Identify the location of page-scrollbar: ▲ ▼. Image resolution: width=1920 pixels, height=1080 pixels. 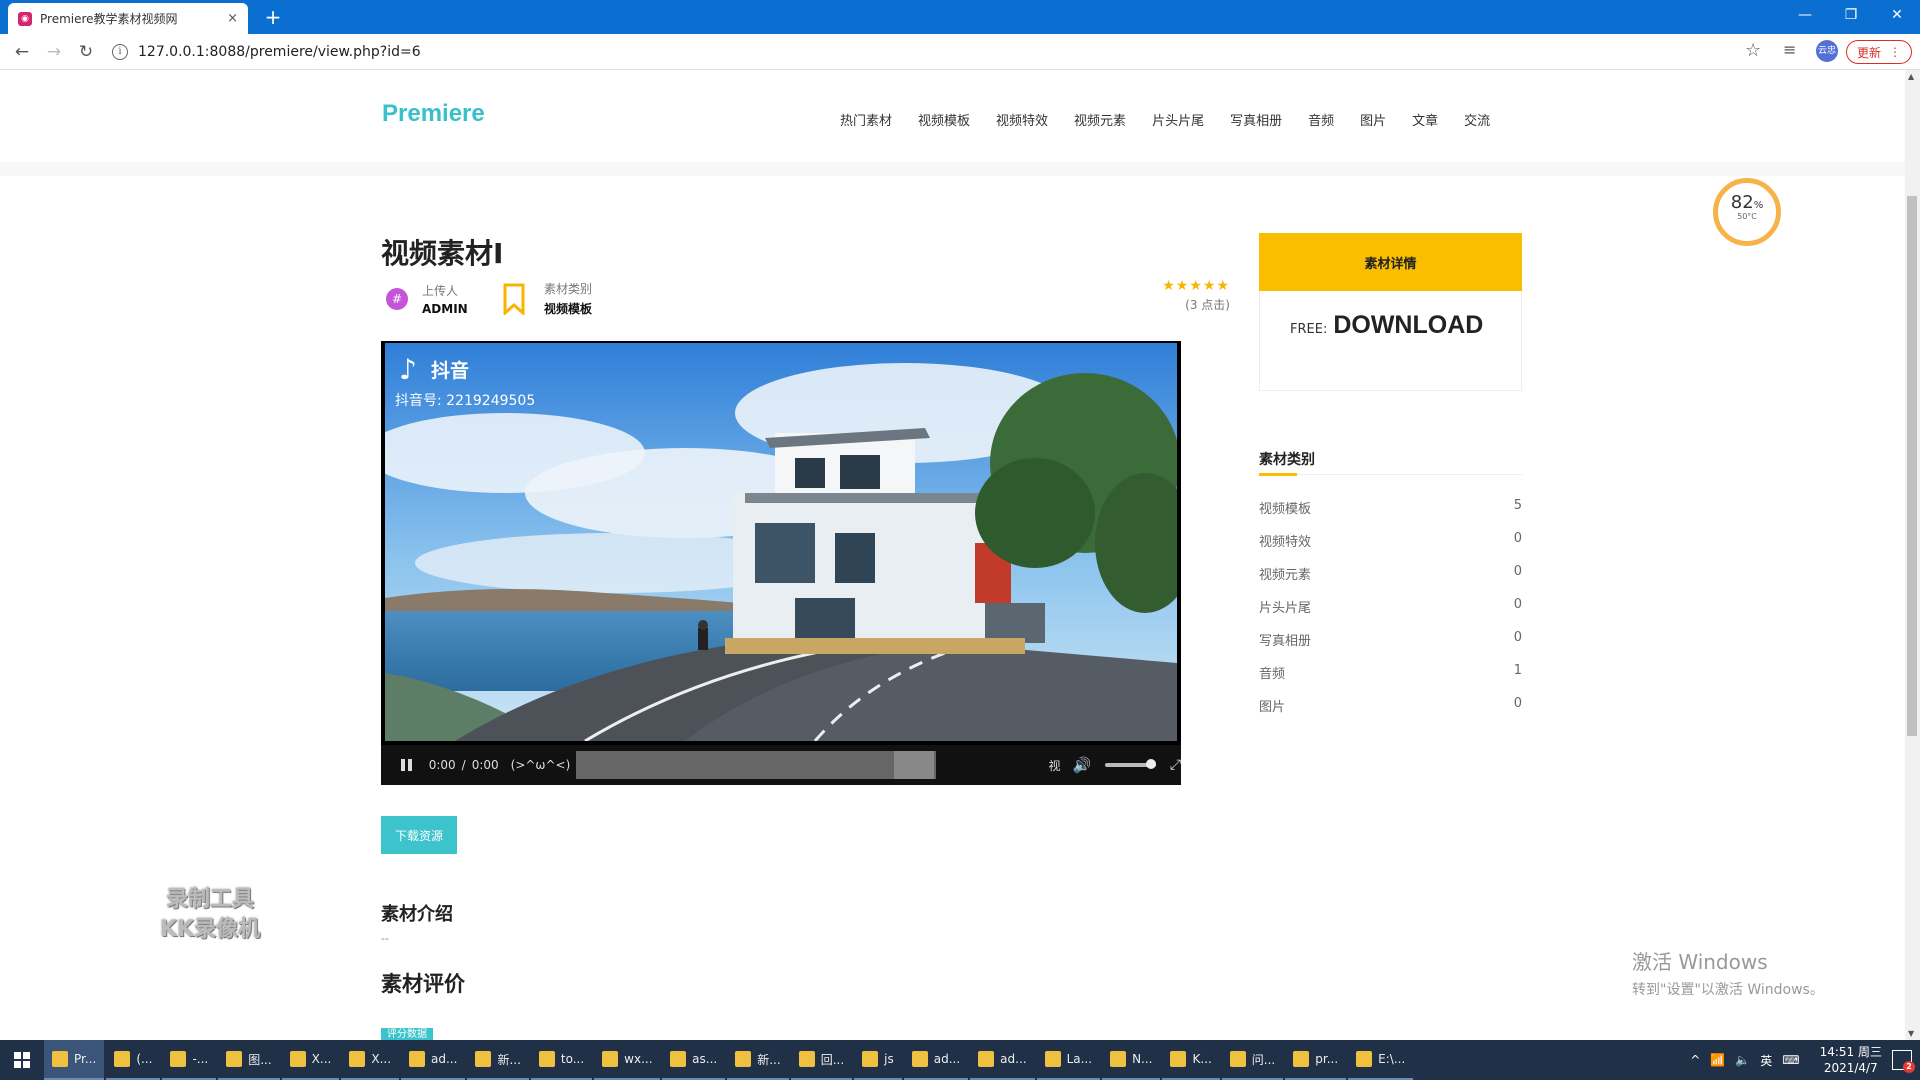
(1912, 555).